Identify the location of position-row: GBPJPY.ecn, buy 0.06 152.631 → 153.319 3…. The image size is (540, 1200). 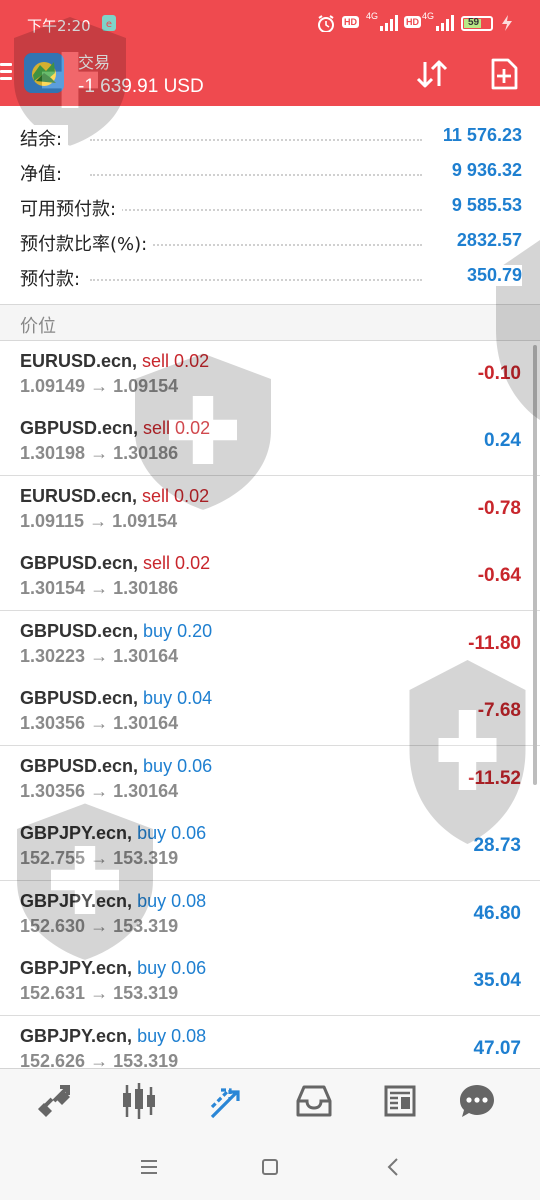
(270, 982).